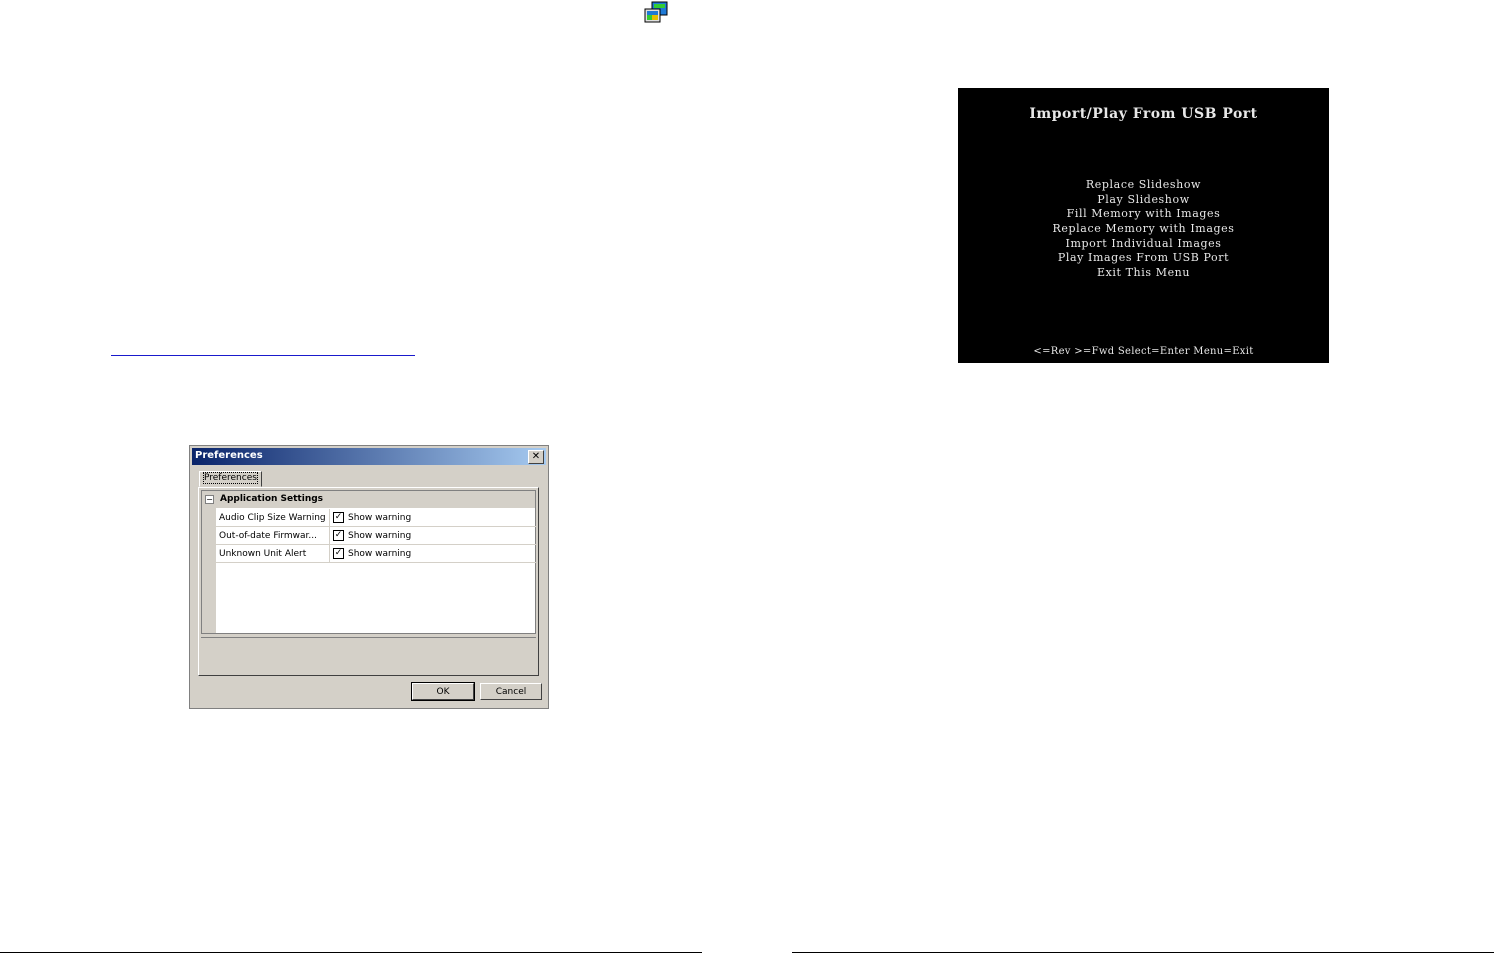  I want to click on footer-rule-right, so click(1143, 952).